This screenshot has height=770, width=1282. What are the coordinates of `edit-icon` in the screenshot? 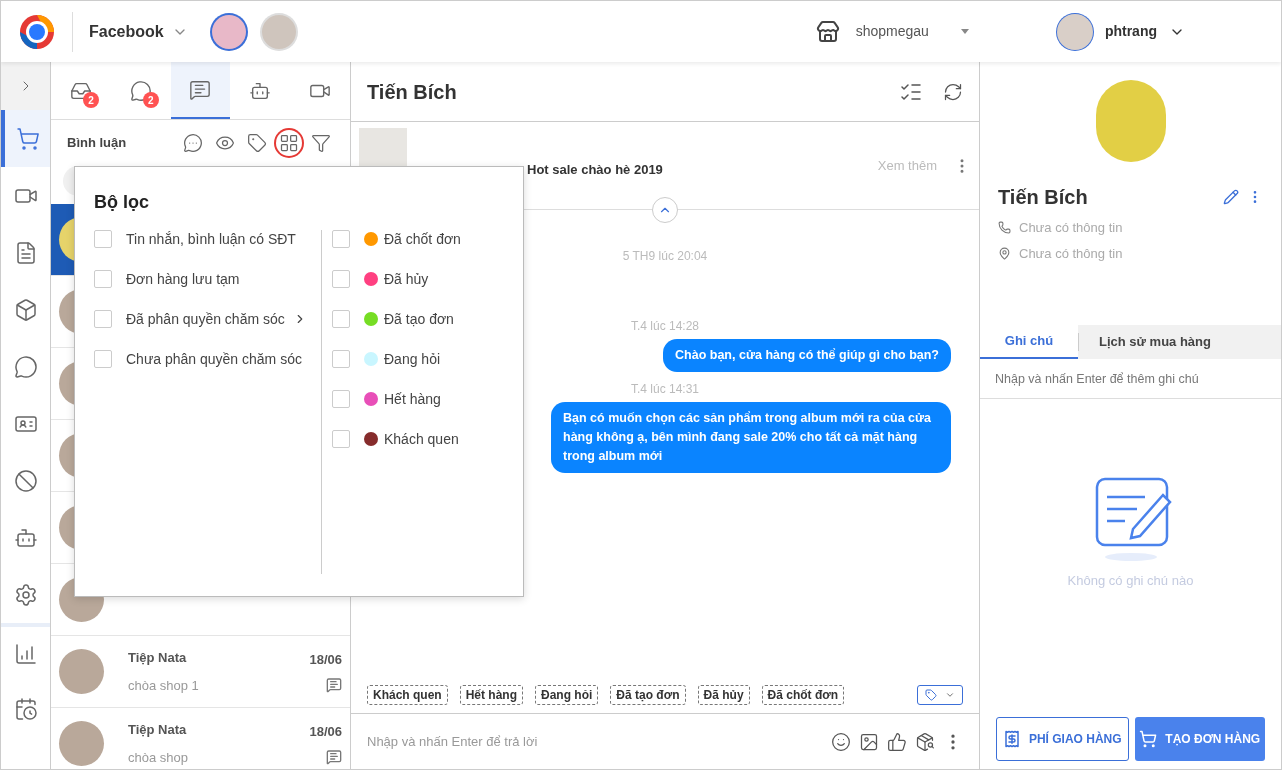 It's located at (1231, 197).